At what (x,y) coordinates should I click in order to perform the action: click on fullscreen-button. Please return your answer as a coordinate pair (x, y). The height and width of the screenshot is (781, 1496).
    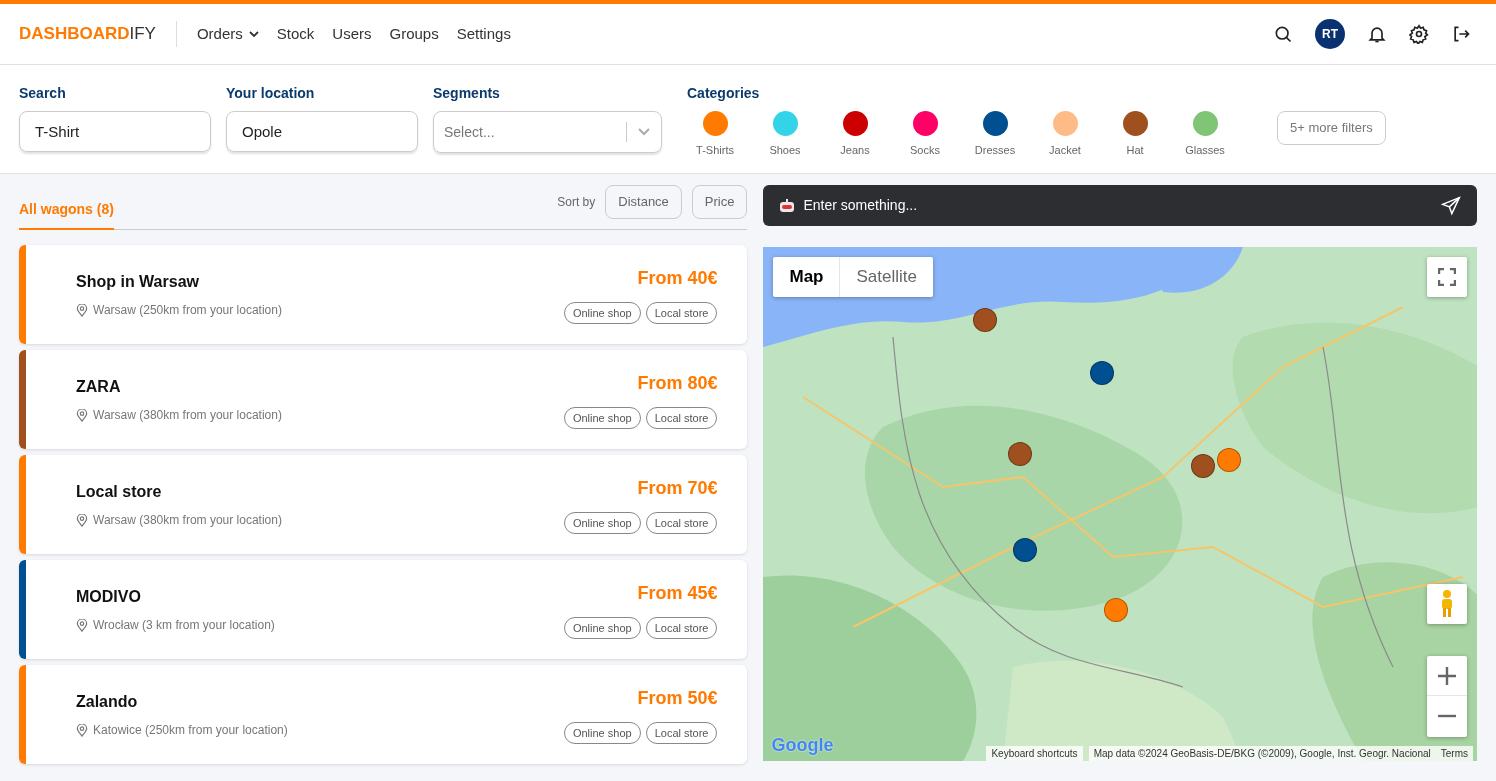
    Looking at the image, I should click on (1447, 277).